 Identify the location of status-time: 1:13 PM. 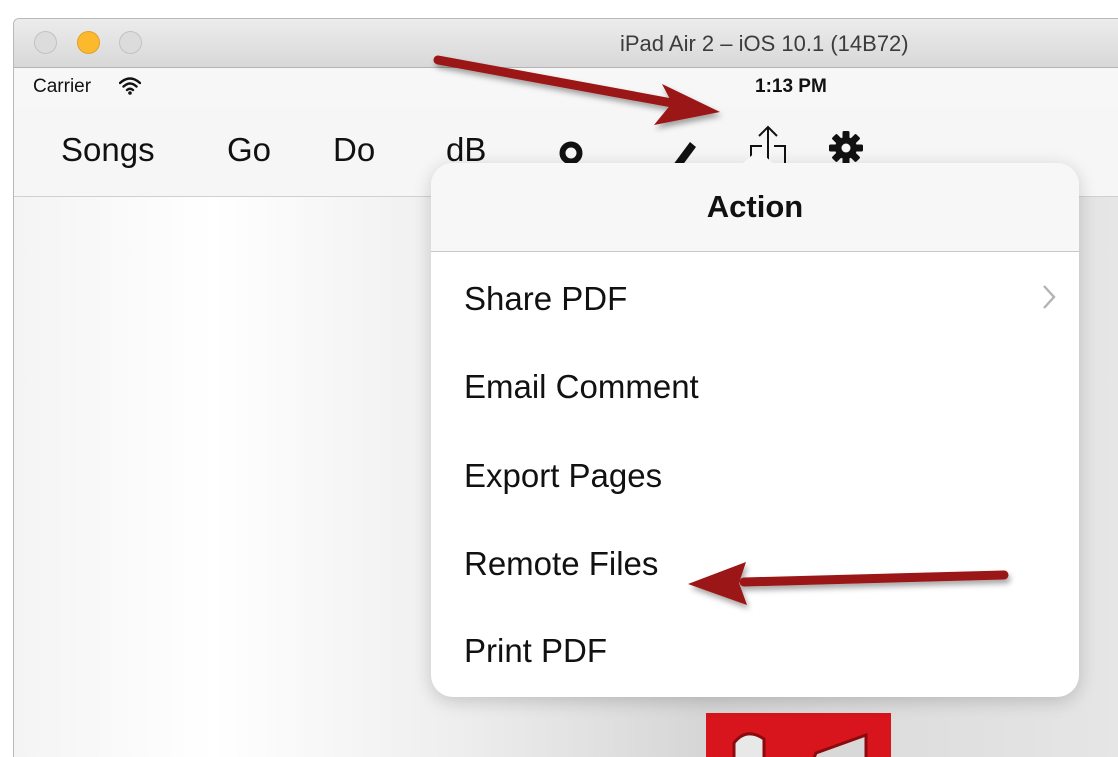
(791, 86).